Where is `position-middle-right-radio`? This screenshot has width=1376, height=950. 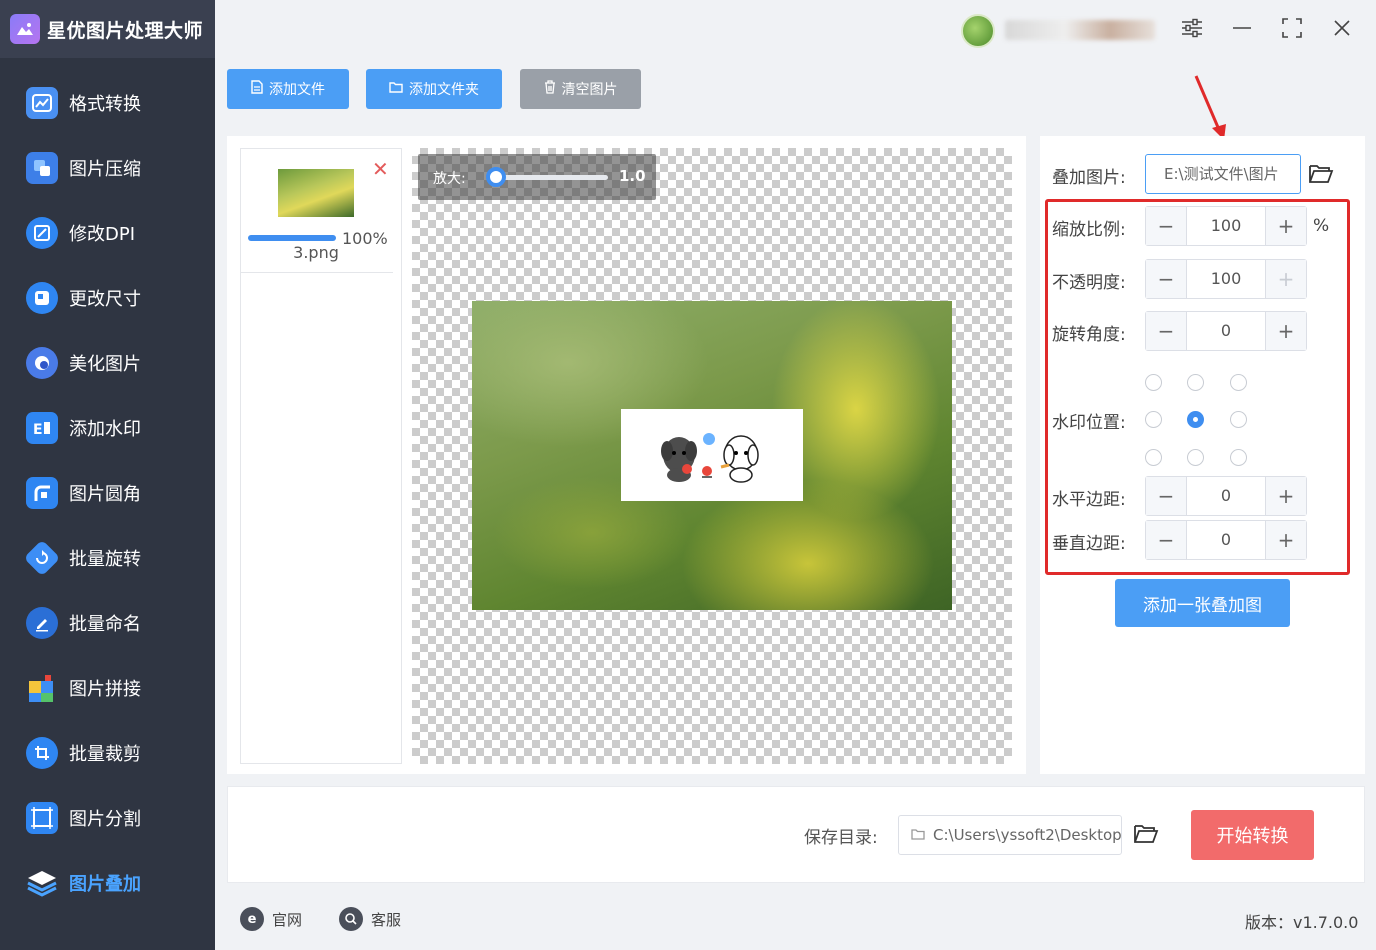
position-middle-right-radio is located at coordinates (1238, 419).